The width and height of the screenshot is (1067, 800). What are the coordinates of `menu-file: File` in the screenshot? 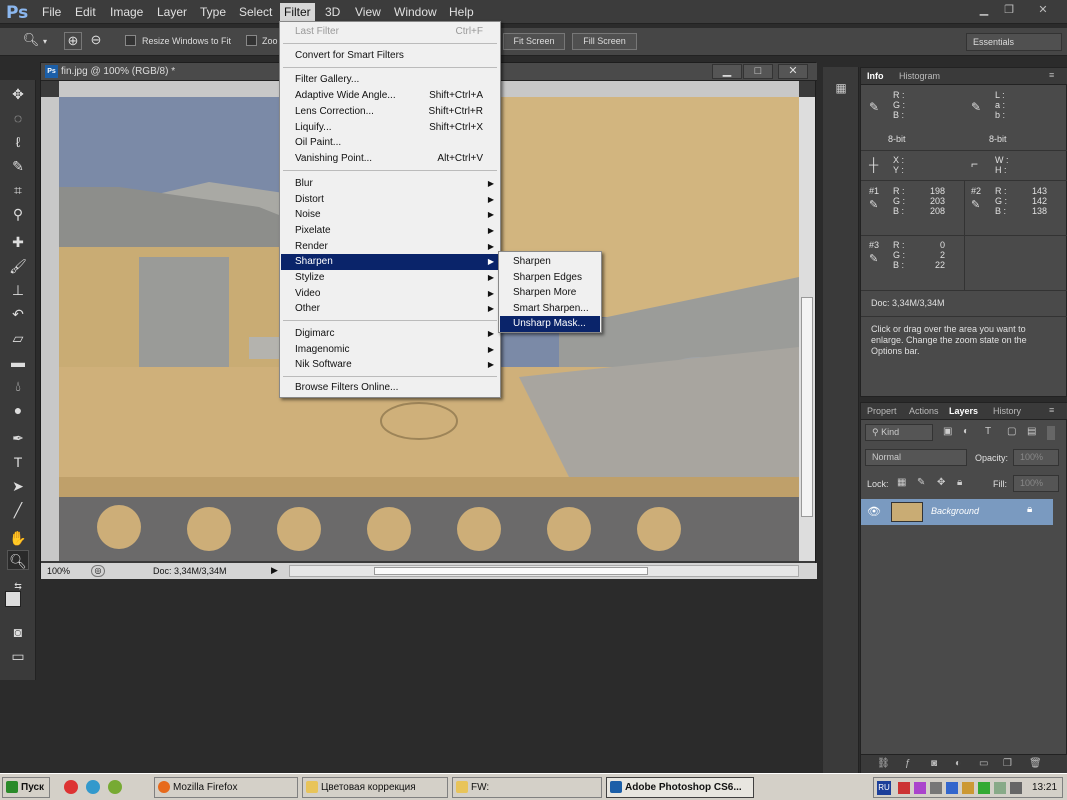 It's located at (51, 12).